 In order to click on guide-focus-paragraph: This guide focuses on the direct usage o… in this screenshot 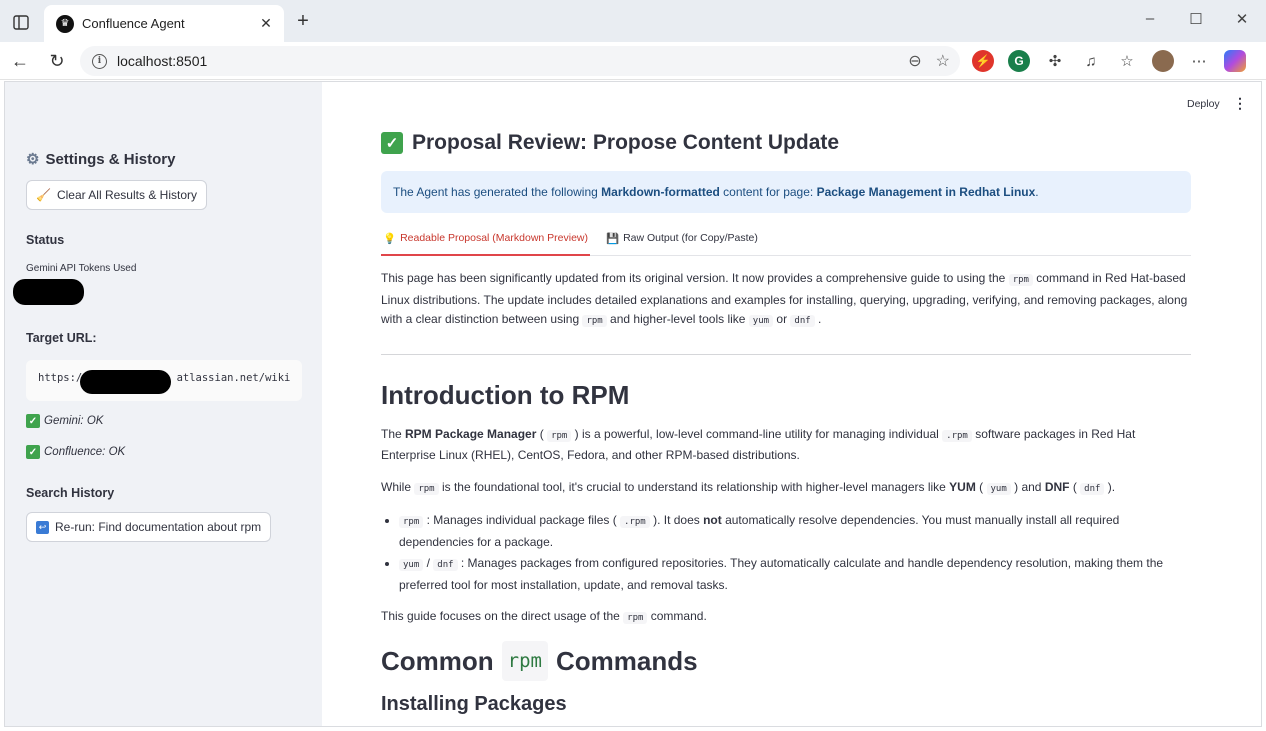, I will do `click(544, 616)`.